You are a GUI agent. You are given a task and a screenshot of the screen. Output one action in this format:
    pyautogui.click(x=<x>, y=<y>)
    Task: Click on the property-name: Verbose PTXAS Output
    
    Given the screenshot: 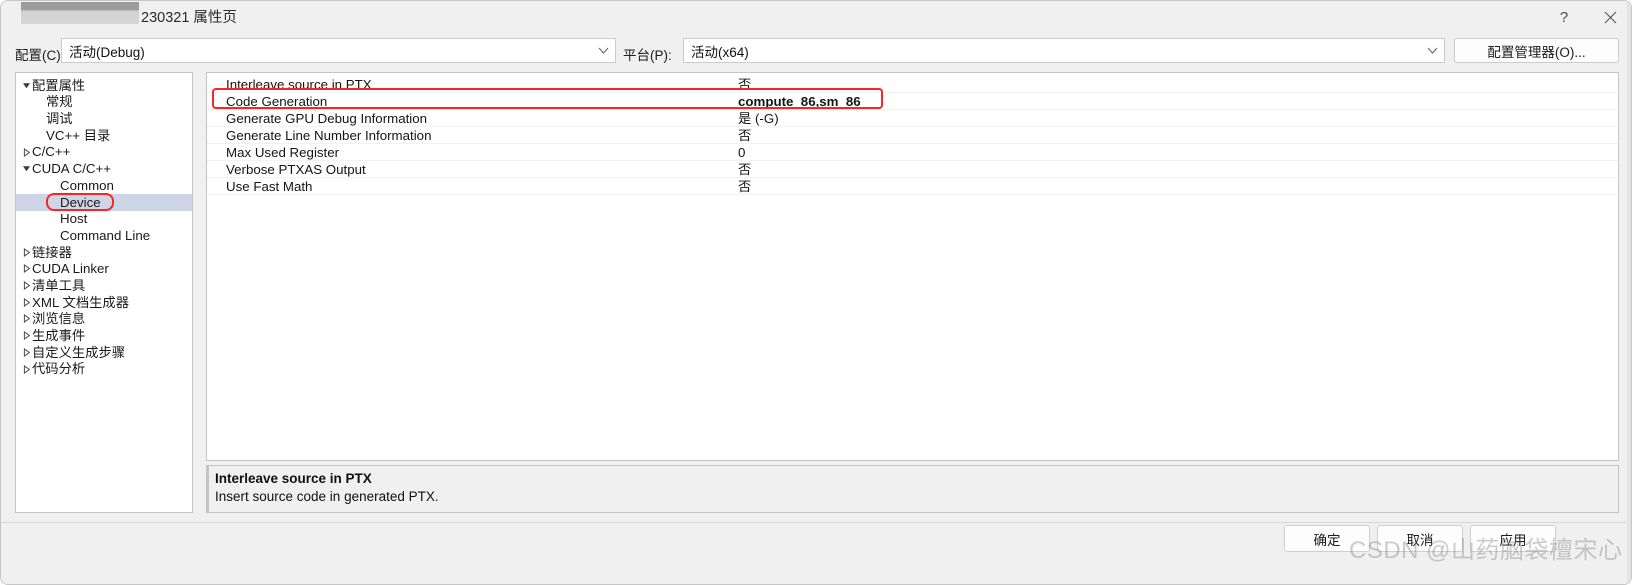 What is the action you would take?
    pyautogui.click(x=296, y=169)
    